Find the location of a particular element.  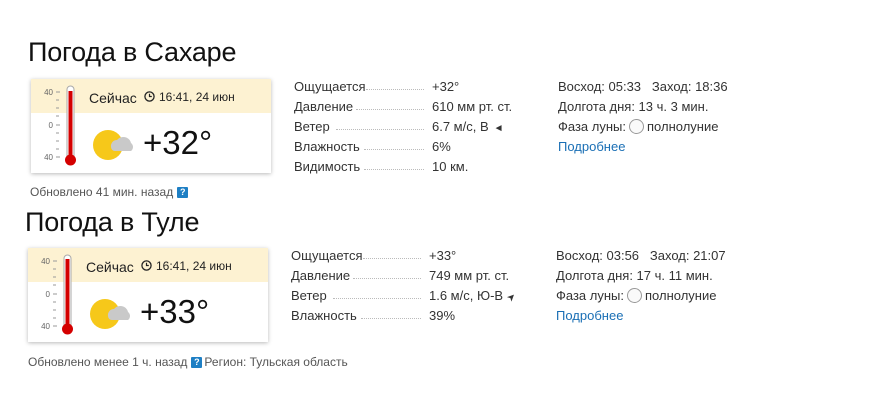

detail-value: +33° is located at coordinates (443, 255).